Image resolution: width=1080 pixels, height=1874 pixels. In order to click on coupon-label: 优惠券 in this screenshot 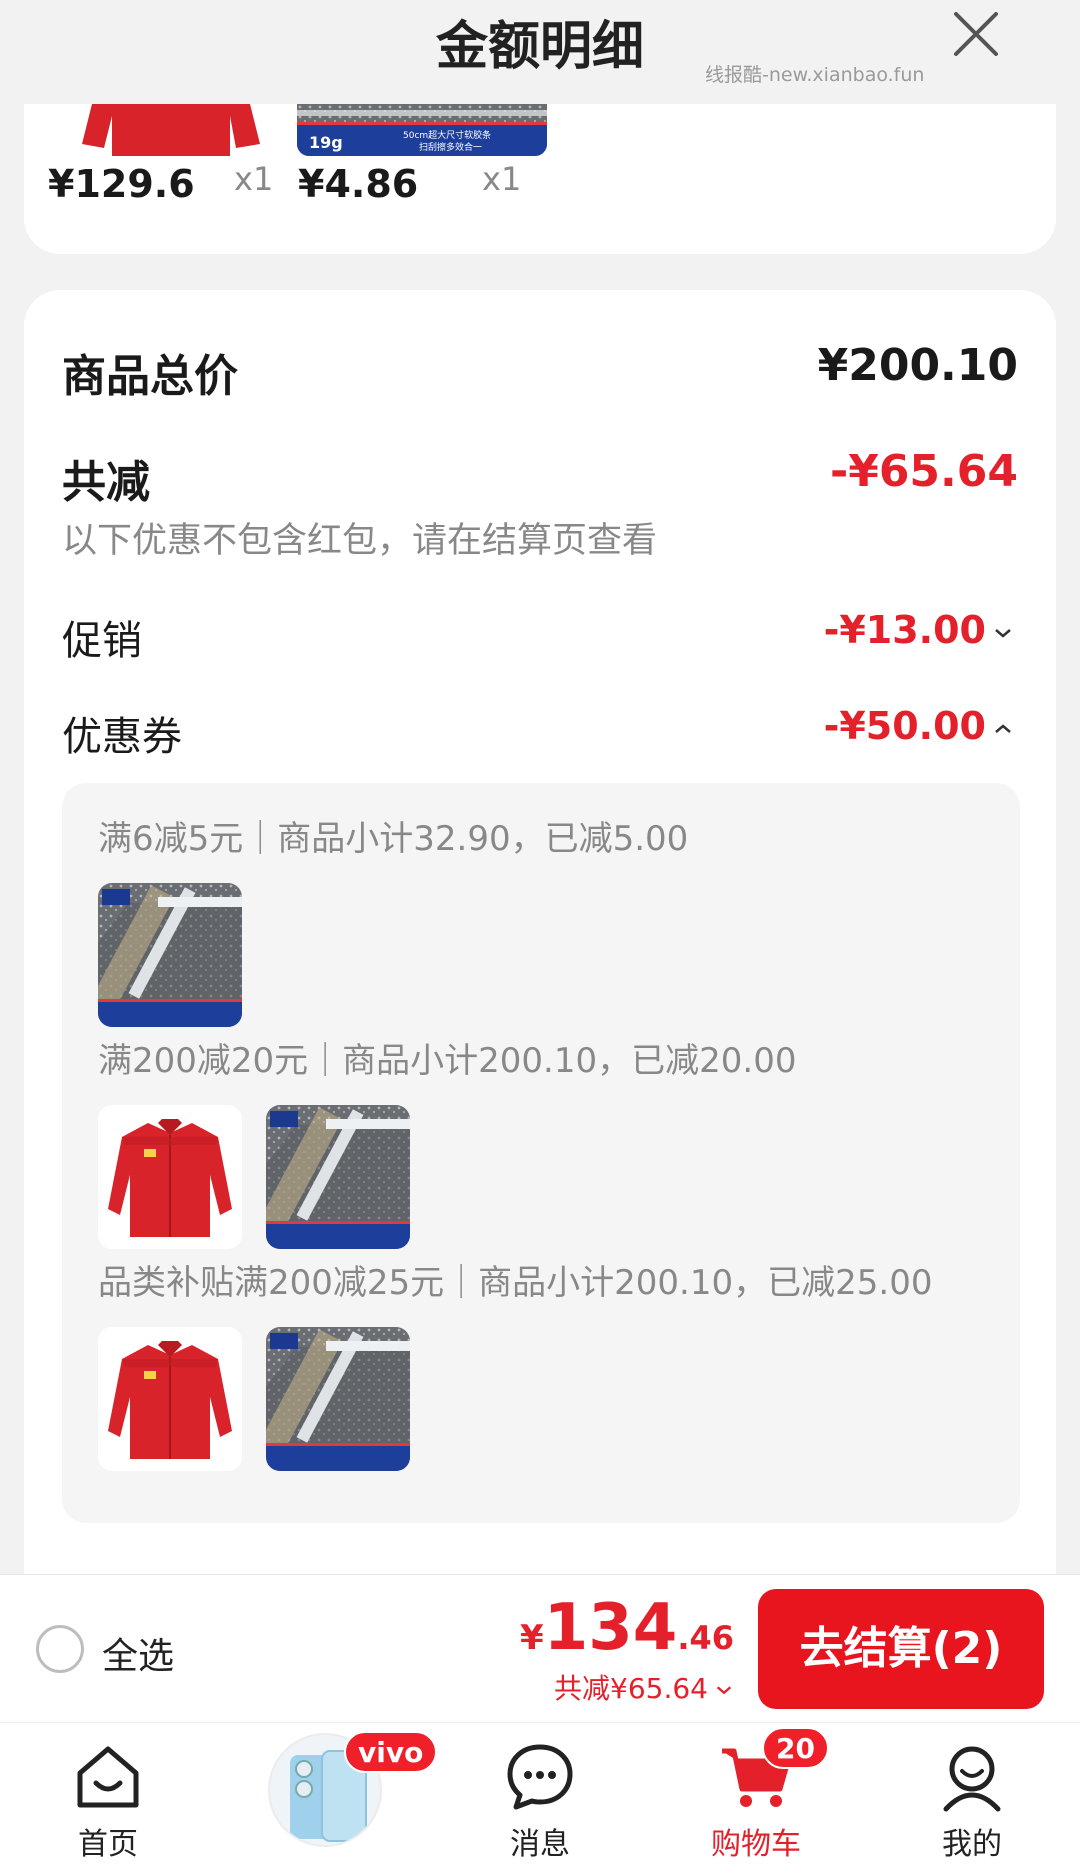, I will do `click(122, 737)`.